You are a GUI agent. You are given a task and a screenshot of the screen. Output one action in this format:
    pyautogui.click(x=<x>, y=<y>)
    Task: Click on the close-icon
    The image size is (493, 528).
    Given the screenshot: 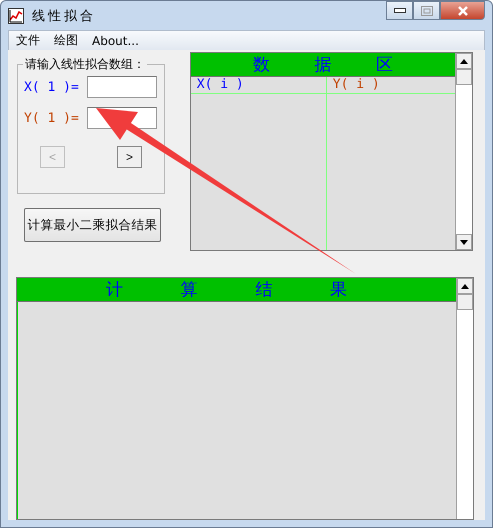 What is the action you would take?
    pyautogui.click(x=462, y=11)
    